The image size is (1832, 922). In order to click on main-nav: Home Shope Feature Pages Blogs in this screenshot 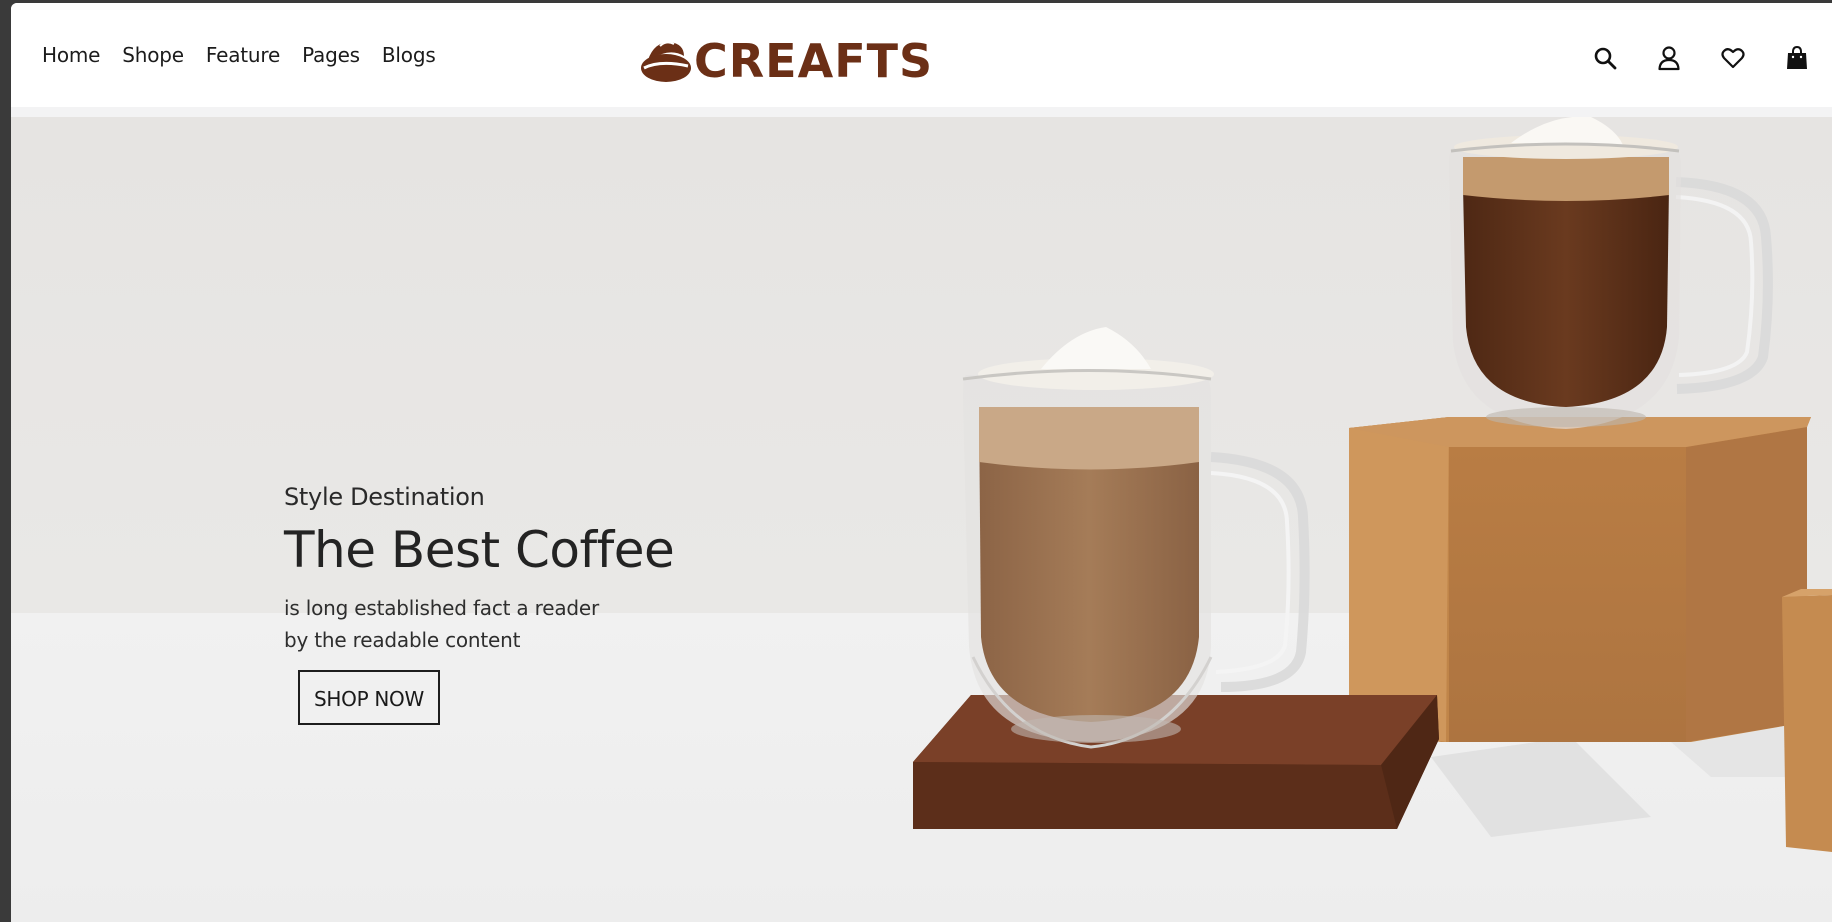, I will do `click(239, 55)`.